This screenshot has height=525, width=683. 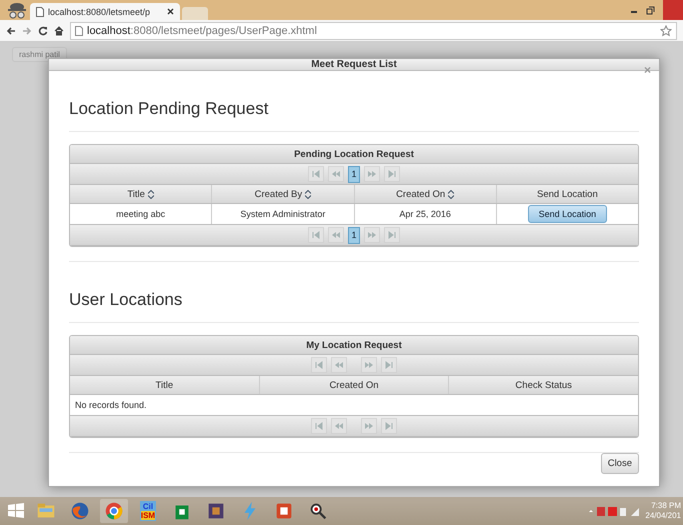 What do you see at coordinates (17, 10) in the screenshot?
I see `incognito-icon` at bounding box center [17, 10].